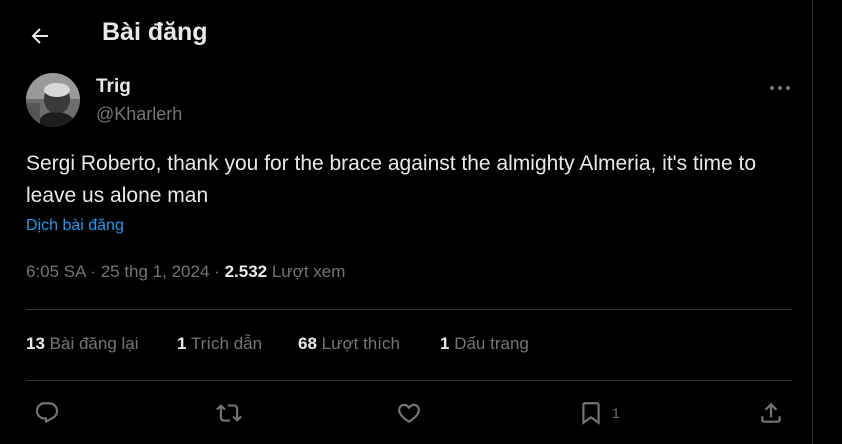 The height and width of the screenshot is (444, 842). What do you see at coordinates (113, 87) in the screenshot?
I see `author-name: Trig` at bounding box center [113, 87].